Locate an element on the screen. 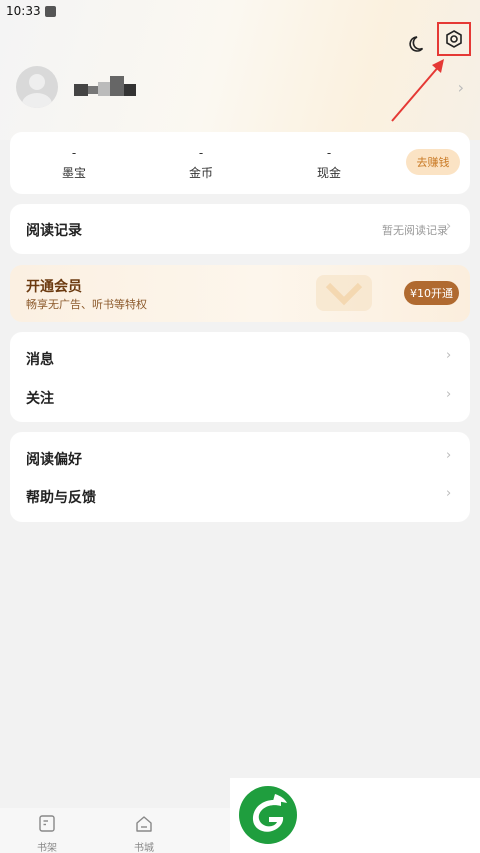 This screenshot has height=853, width=480. status-bar: 10:33 is located at coordinates (240, 11).